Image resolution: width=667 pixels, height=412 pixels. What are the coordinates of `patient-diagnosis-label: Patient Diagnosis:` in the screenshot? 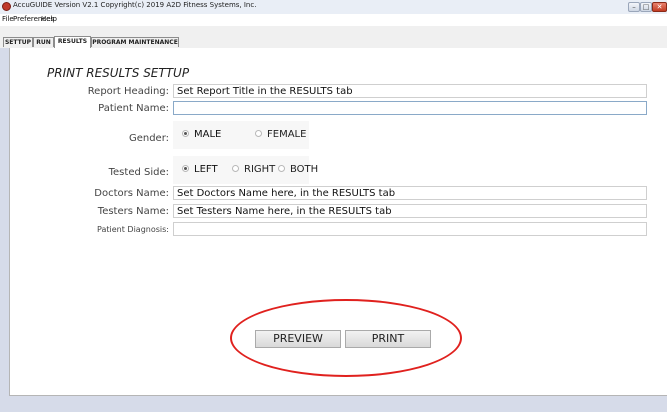 It's located at (133, 229).